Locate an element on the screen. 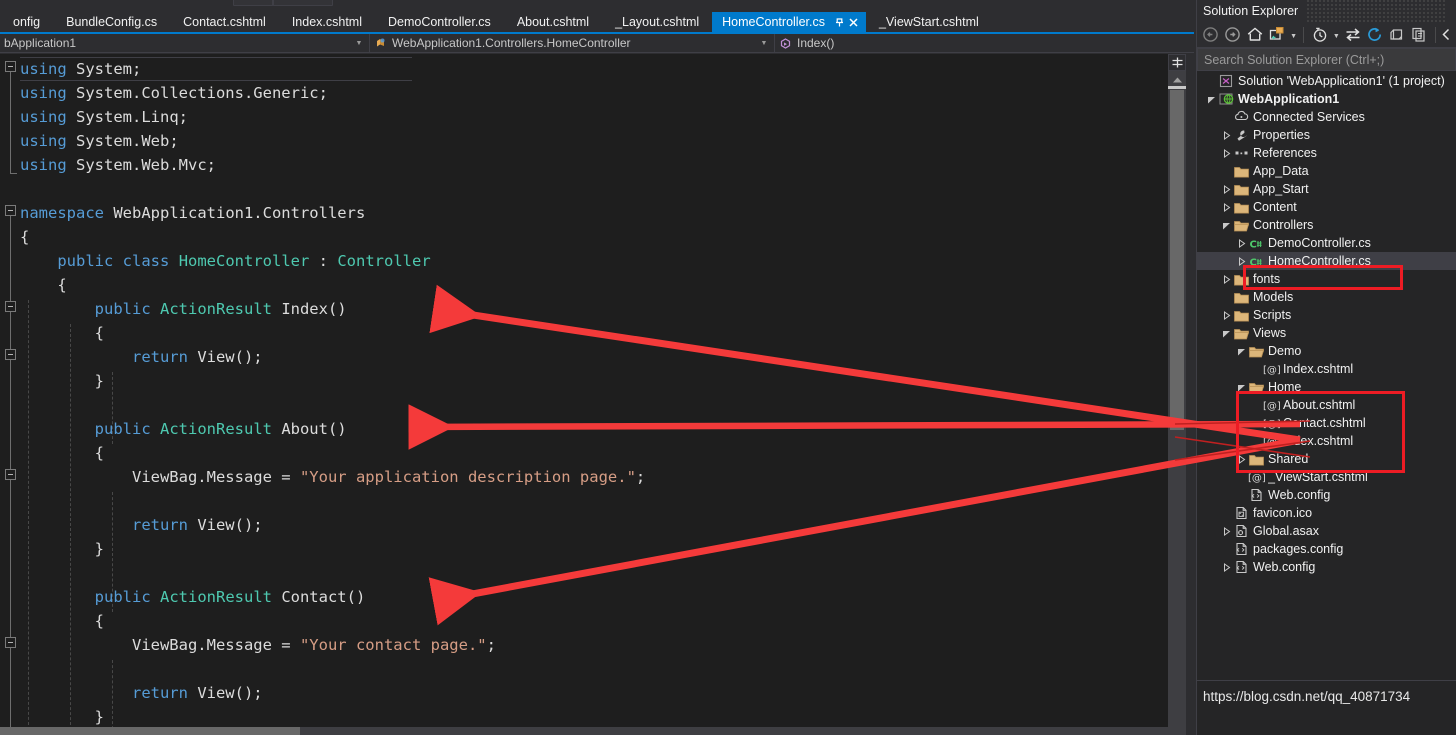  editor-tab: onfig is located at coordinates (27, 22).